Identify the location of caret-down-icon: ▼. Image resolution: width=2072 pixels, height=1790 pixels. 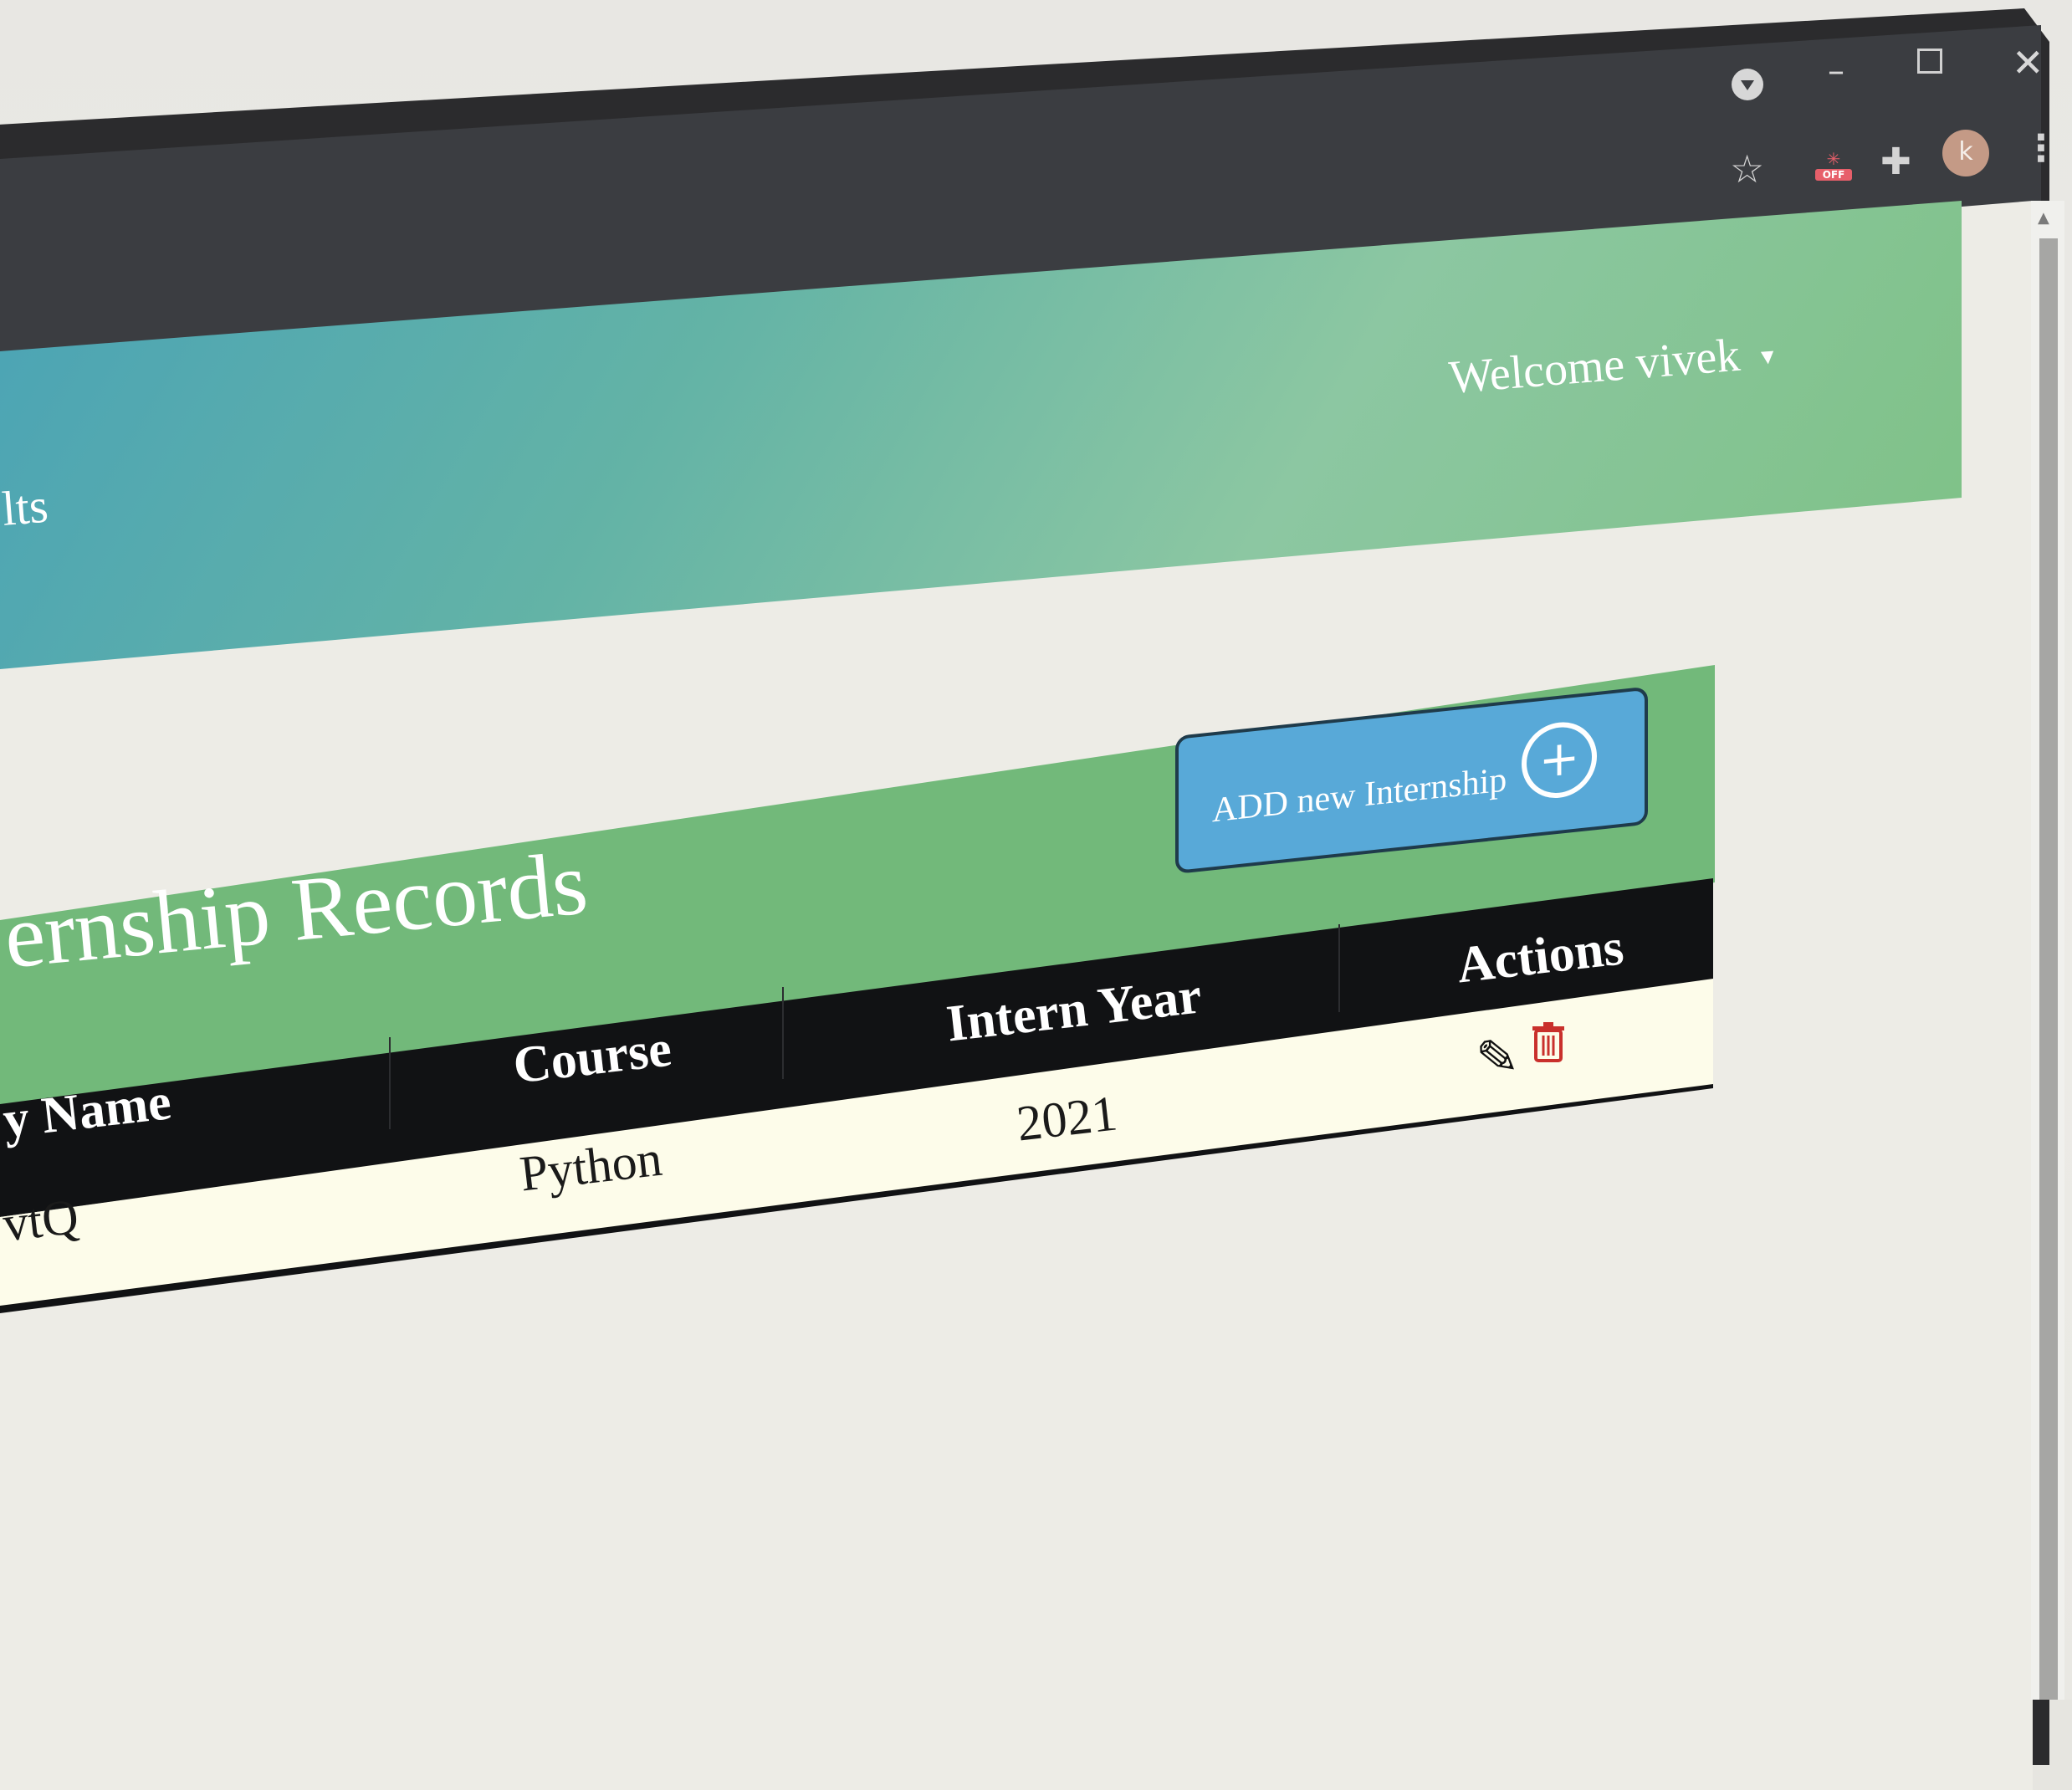
(1768, 357).